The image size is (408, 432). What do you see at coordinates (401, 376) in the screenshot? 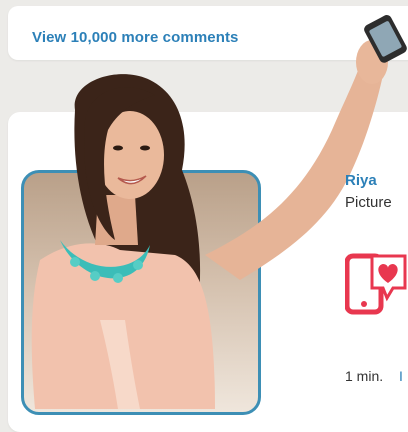
I see `timestamp-action-link: I` at bounding box center [401, 376].